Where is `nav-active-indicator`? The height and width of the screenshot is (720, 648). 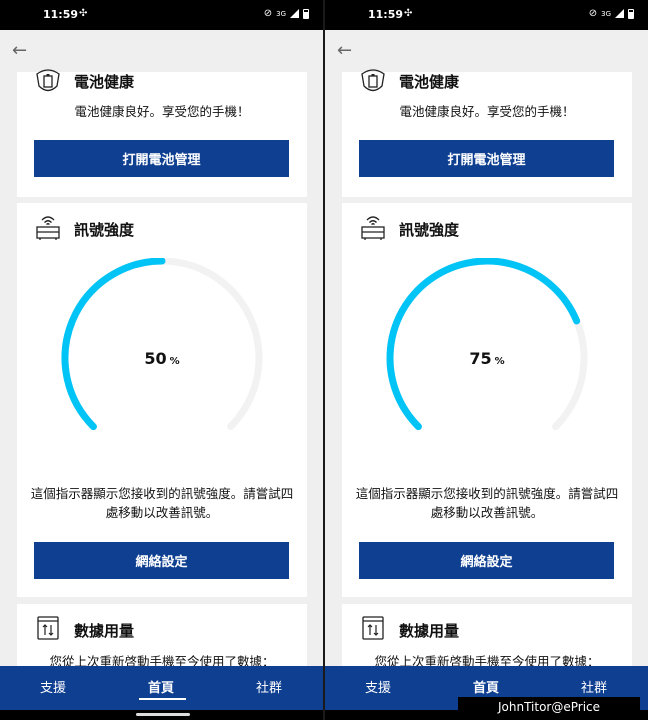
nav-active-indicator is located at coordinates (162, 699).